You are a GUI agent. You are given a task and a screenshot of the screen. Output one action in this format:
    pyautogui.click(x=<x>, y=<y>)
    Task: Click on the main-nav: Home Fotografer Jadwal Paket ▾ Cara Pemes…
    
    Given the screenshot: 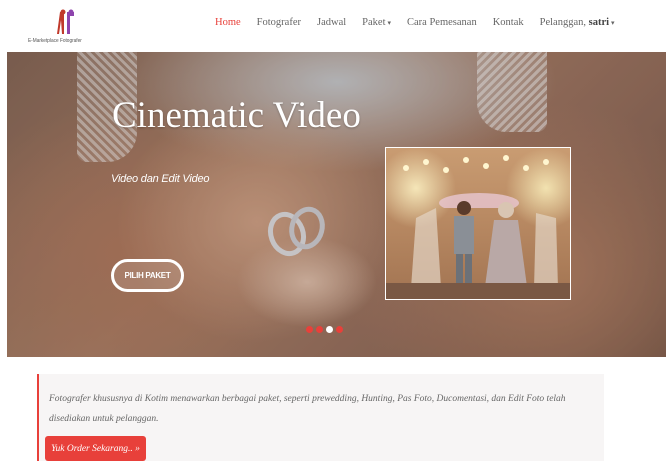 What is the action you would take?
    pyautogui.click(x=423, y=22)
    